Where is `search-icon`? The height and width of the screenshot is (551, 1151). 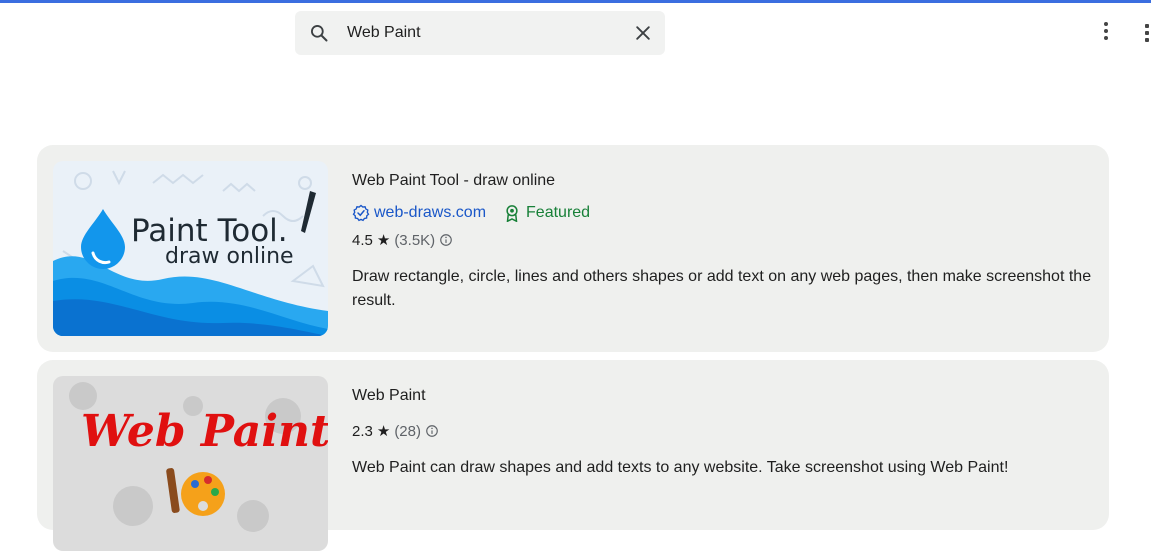
search-icon is located at coordinates (319, 33).